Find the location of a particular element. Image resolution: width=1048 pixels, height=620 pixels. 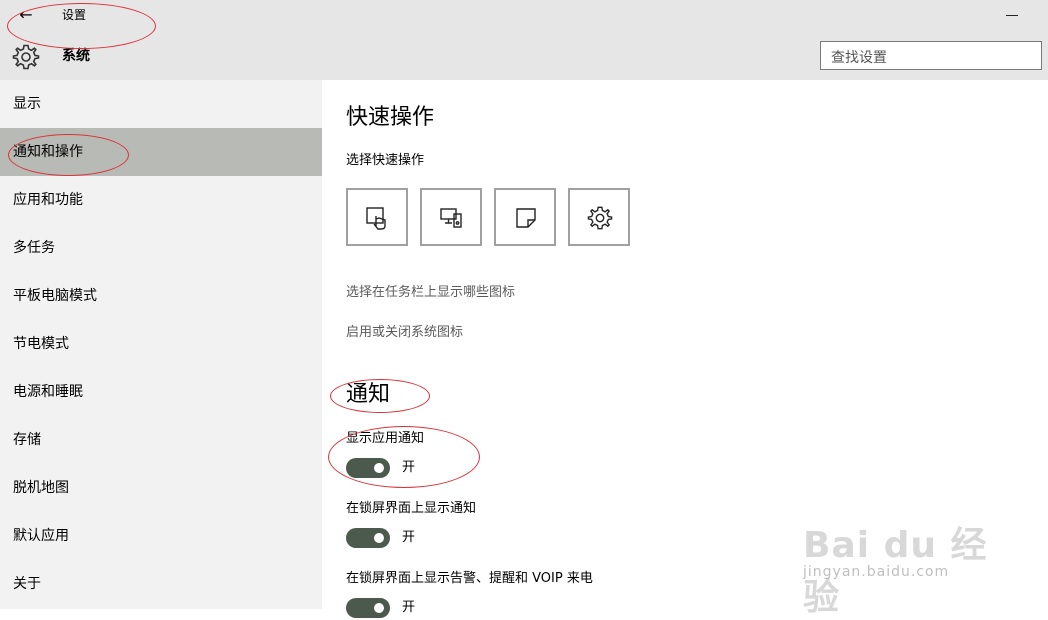

window-title: 设置 is located at coordinates (74, 15).